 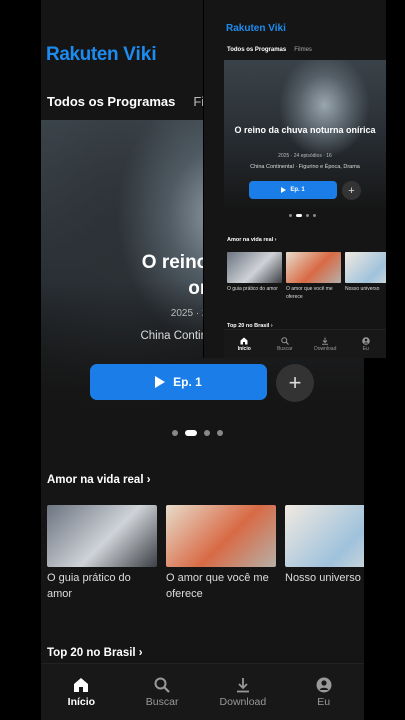 I want to click on mini-plus-icon: +, so click(x=351, y=190).